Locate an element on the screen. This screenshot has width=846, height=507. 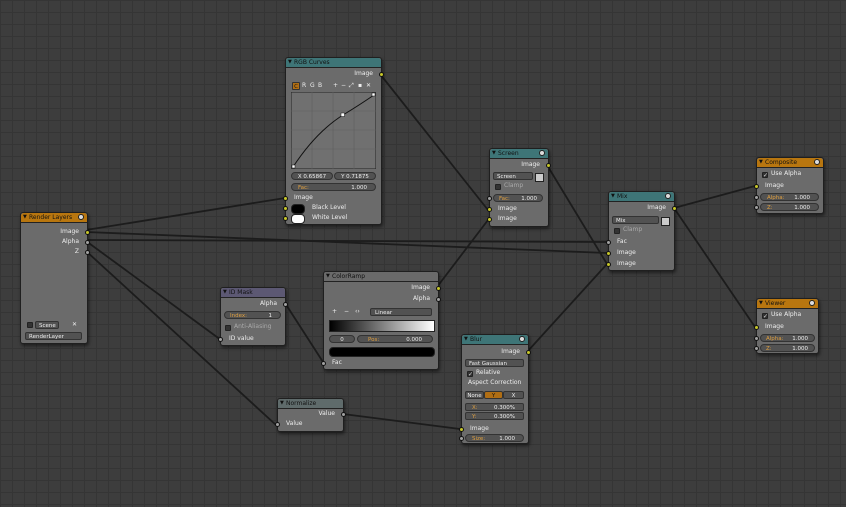
blend-mode-select: Mix is located at coordinates (635, 220).